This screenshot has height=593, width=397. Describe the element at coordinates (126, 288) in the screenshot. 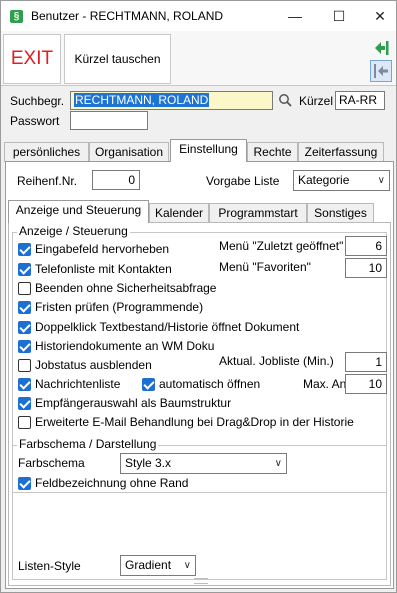

I see `checkbox-beenden-label: Beenden ohne Sicherheitsabfrage` at that location.